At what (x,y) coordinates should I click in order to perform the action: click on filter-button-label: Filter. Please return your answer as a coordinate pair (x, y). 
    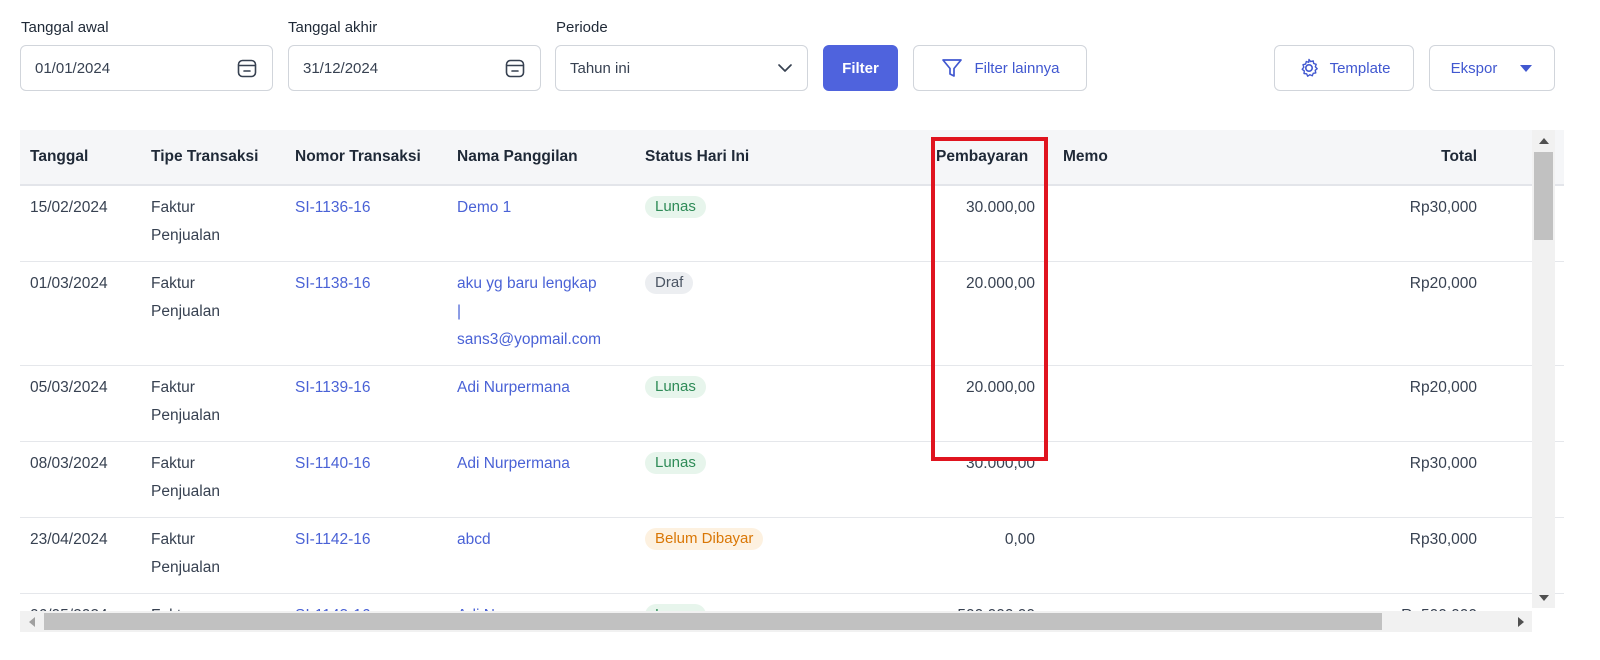
    Looking at the image, I should click on (860, 68).